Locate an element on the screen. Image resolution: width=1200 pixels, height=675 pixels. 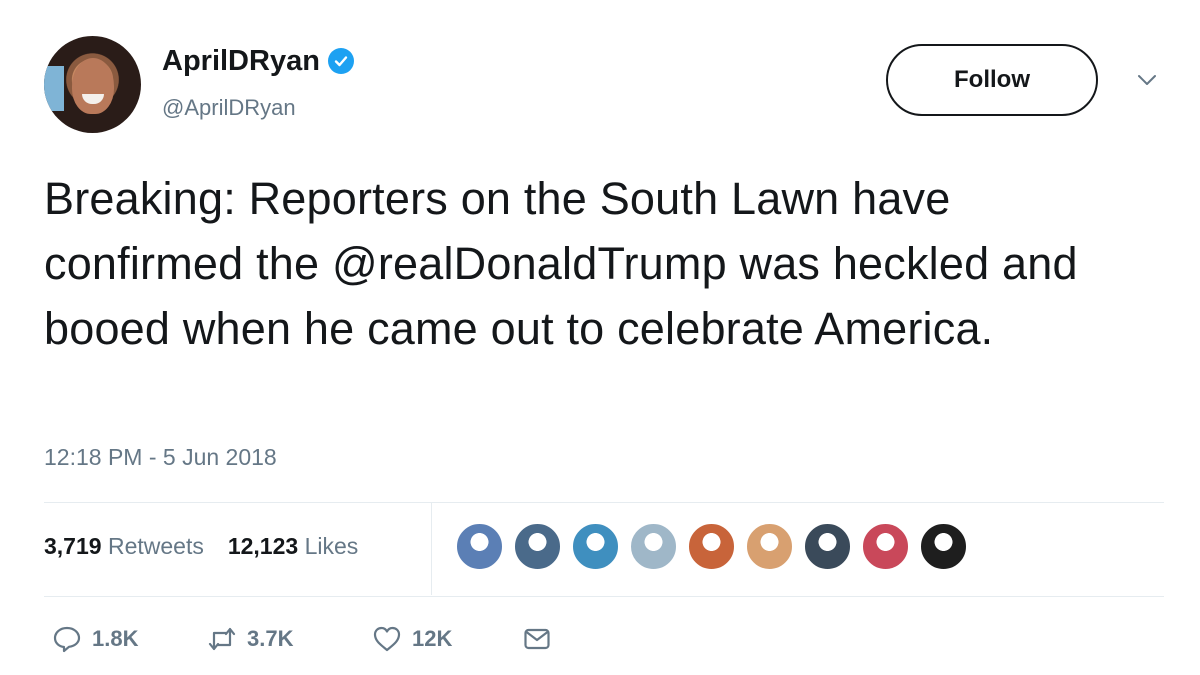
reply-action: 1.8K is located at coordinates (129, 639).